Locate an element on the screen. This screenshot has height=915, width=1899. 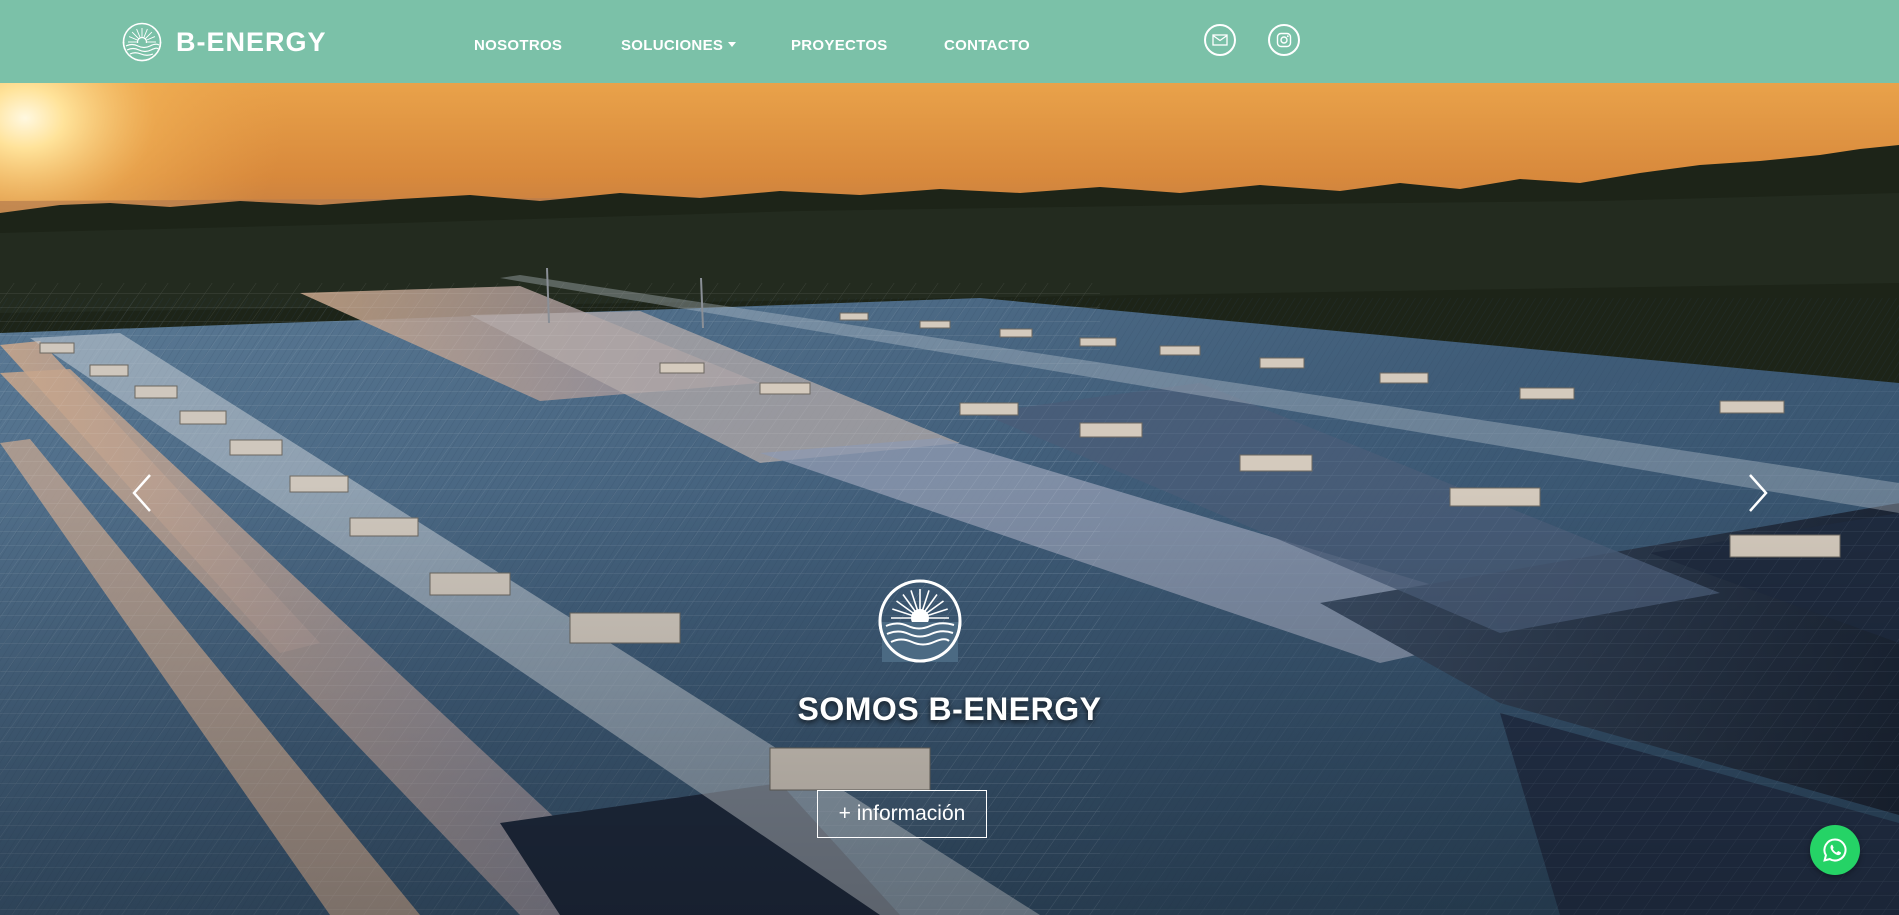
nav-link-contacto: CONTACTO is located at coordinates (987, 46).